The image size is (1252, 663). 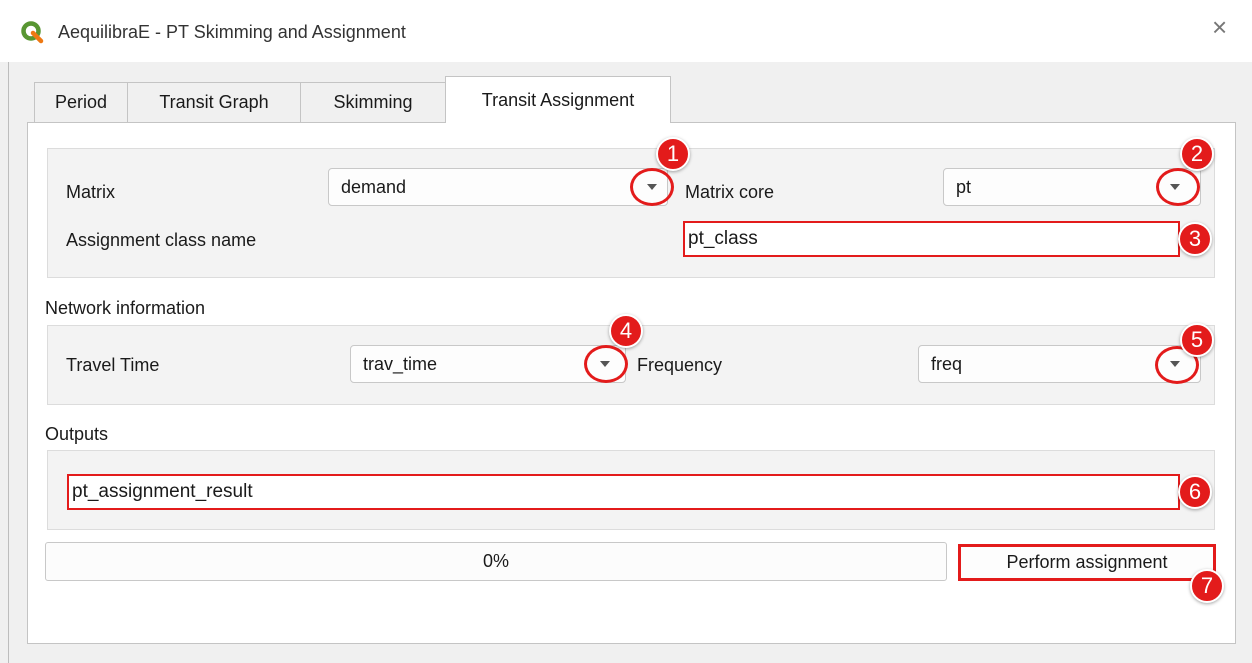 What do you see at coordinates (730, 192) in the screenshot?
I see `matrix-core-label: Matrix core` at bounding box center [730, 192].